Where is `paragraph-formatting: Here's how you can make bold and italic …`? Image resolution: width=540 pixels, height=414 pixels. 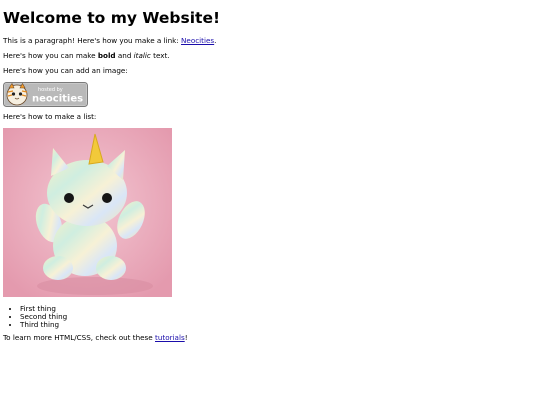 paragraph-formatting: Here's how you can make bold and italic … is located at coordinates (270, 56).